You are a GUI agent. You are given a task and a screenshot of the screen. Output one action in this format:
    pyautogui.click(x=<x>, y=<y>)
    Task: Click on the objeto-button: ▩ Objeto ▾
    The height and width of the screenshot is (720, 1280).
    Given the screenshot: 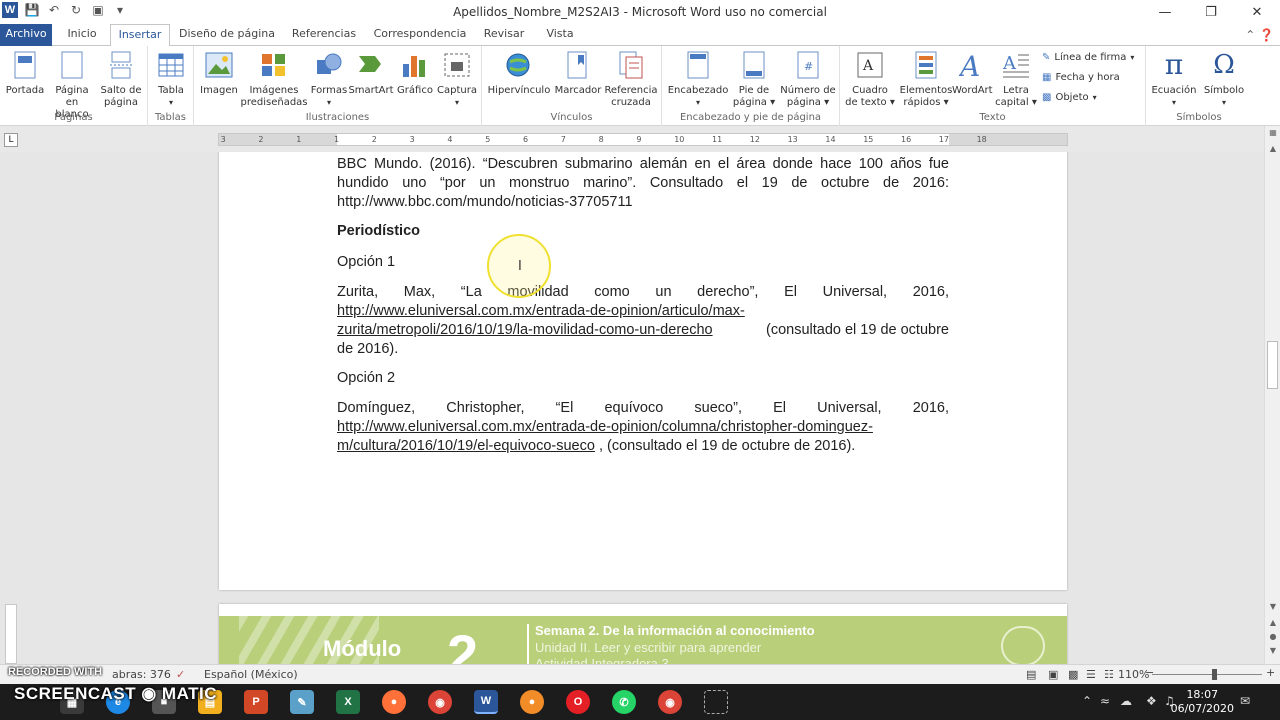 What is the action you would take?
    pyautogui.click(x=1069, y=97)
    